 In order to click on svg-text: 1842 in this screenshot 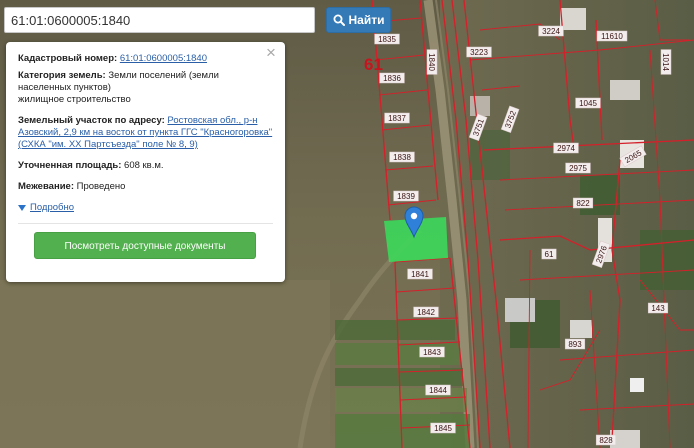, I will do `click(426, 312)`.